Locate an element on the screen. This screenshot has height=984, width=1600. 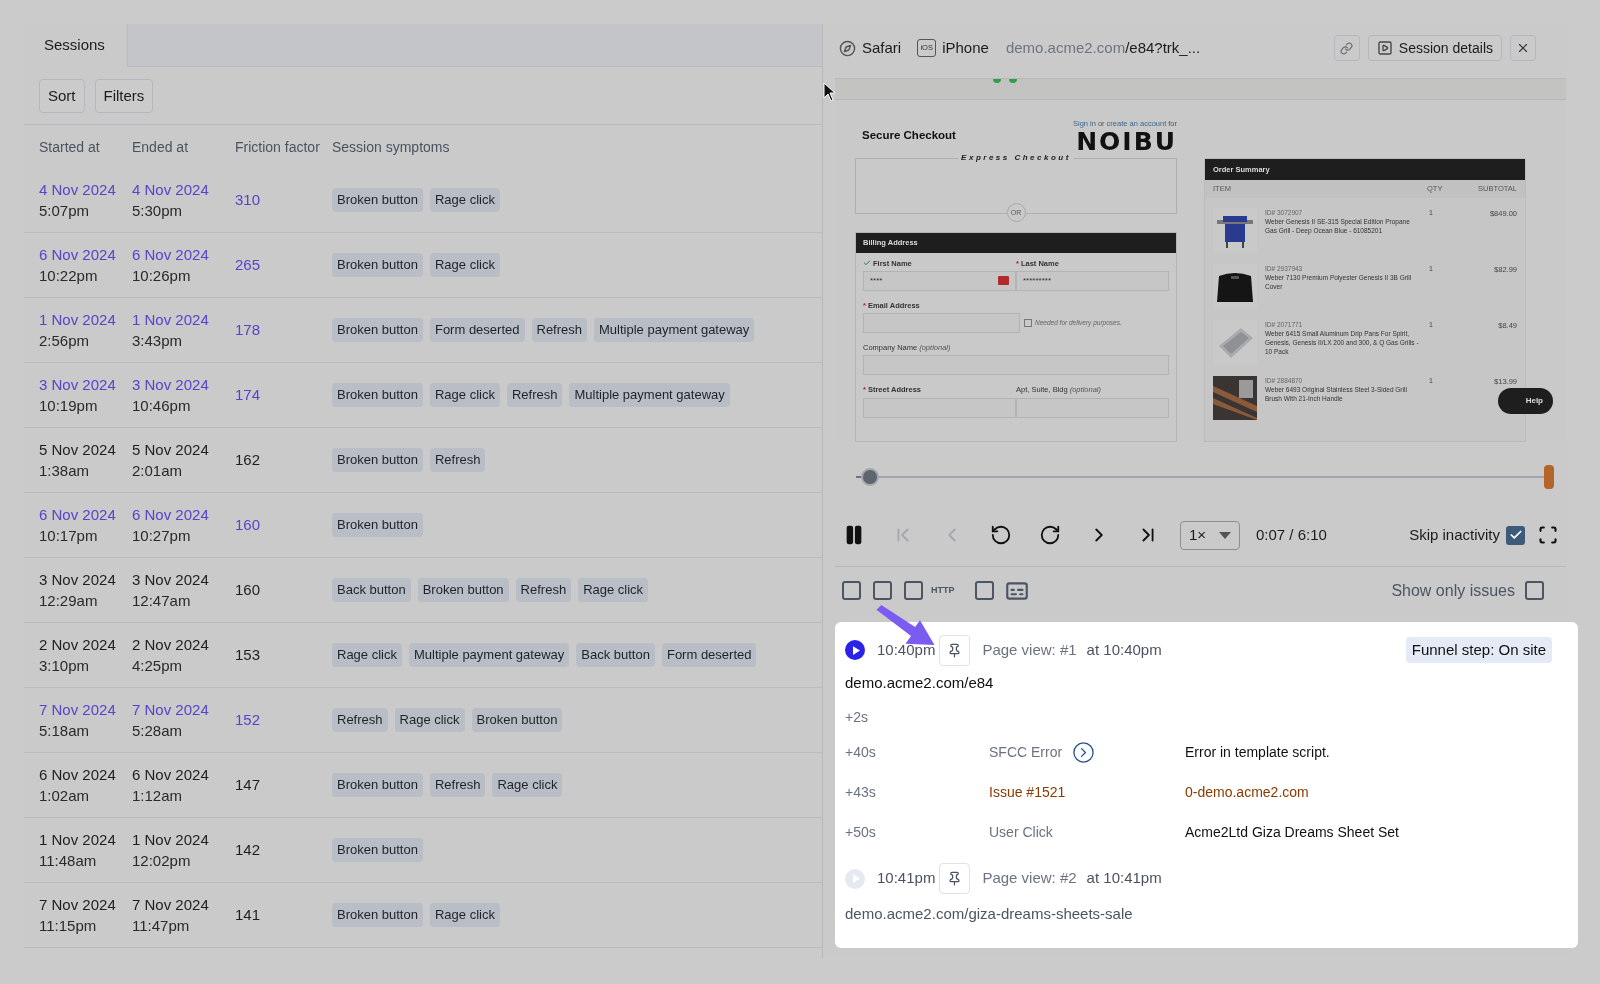
session-row: 6 Nov 2024 10:17pm 6 Nov 2024 10:27pm 160 Broken button is located at coordinates (423, 525).